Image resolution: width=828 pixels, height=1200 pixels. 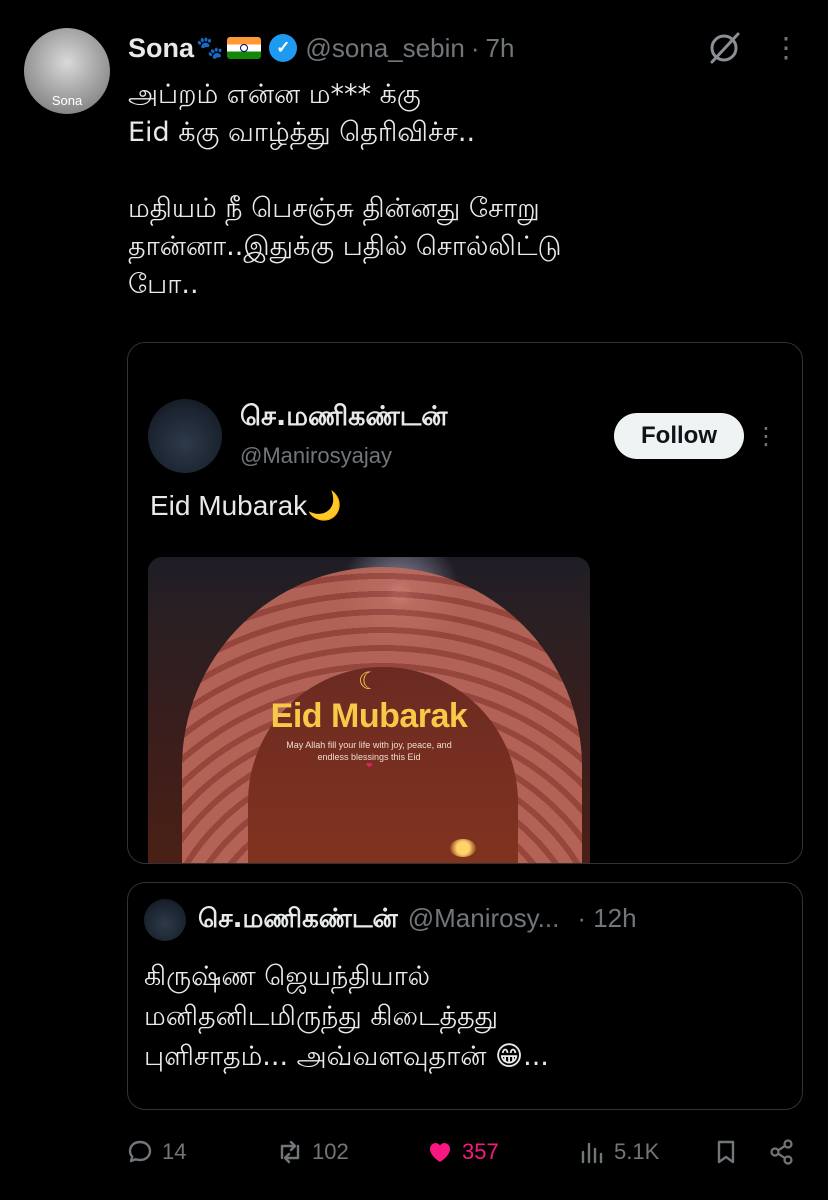 What do you see at coordinates (330, 1151) in the screenshot?
I see `repost-count: 102` at bounding box center [330, 1151].